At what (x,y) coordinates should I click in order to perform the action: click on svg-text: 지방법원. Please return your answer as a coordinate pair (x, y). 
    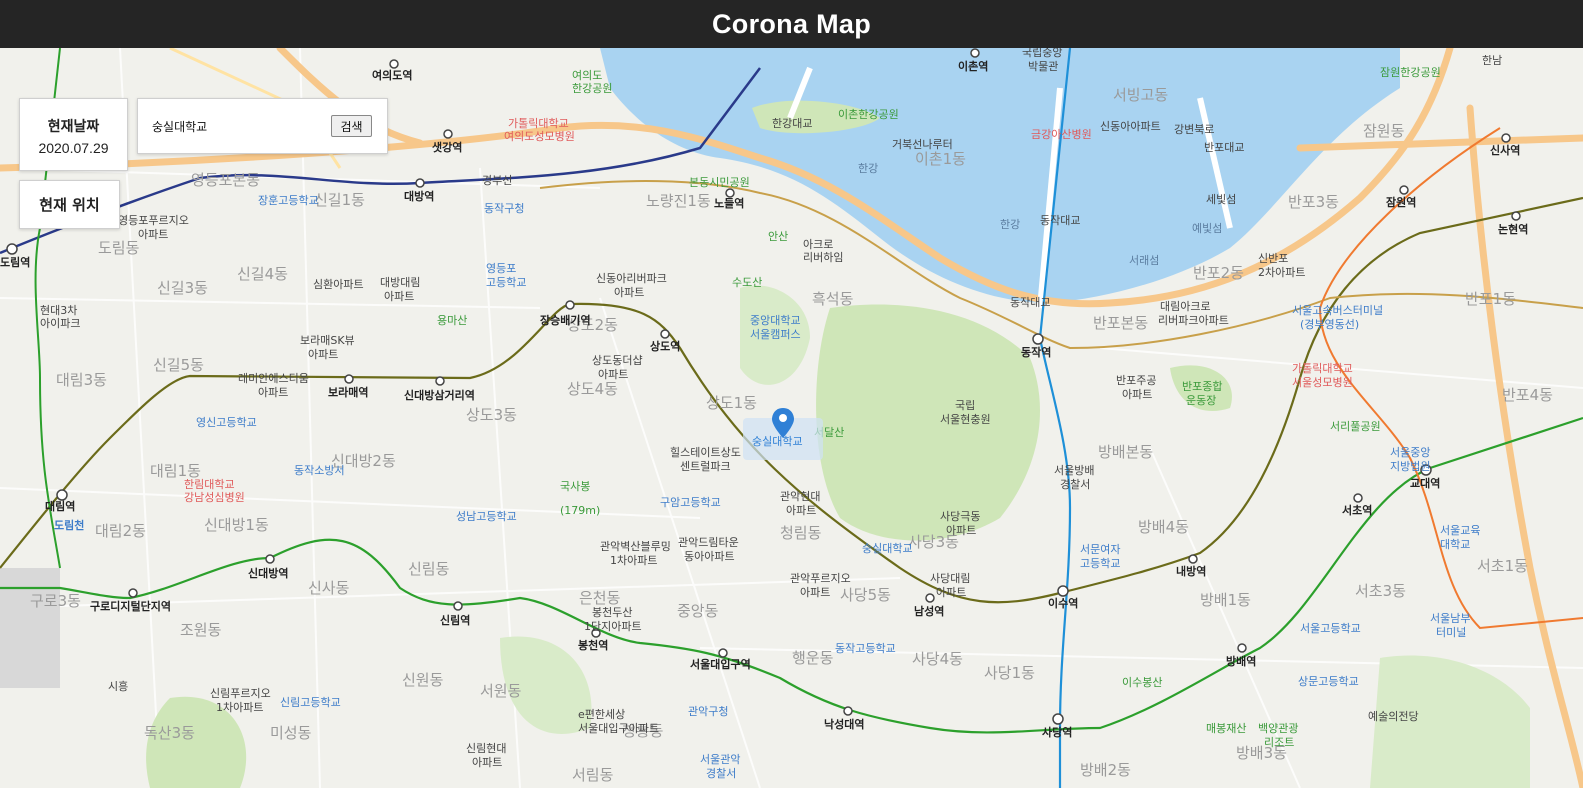
    Looking at the image, I should click on (1410, 466).